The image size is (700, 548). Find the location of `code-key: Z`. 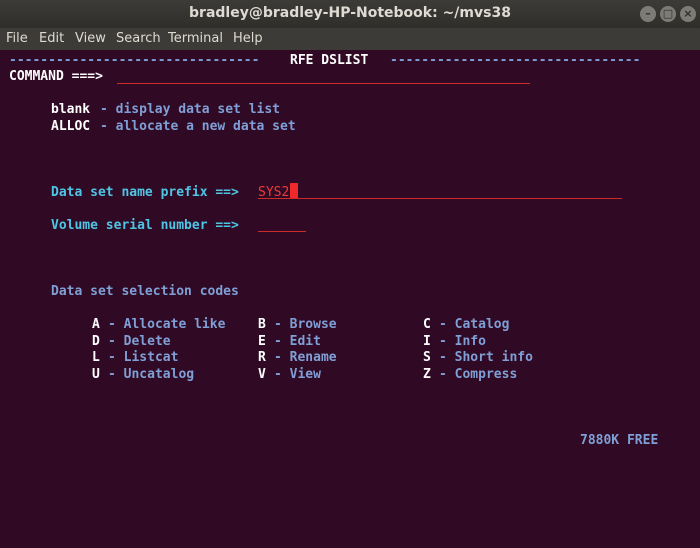

code-key: Z is located at coordinates (427, 374).